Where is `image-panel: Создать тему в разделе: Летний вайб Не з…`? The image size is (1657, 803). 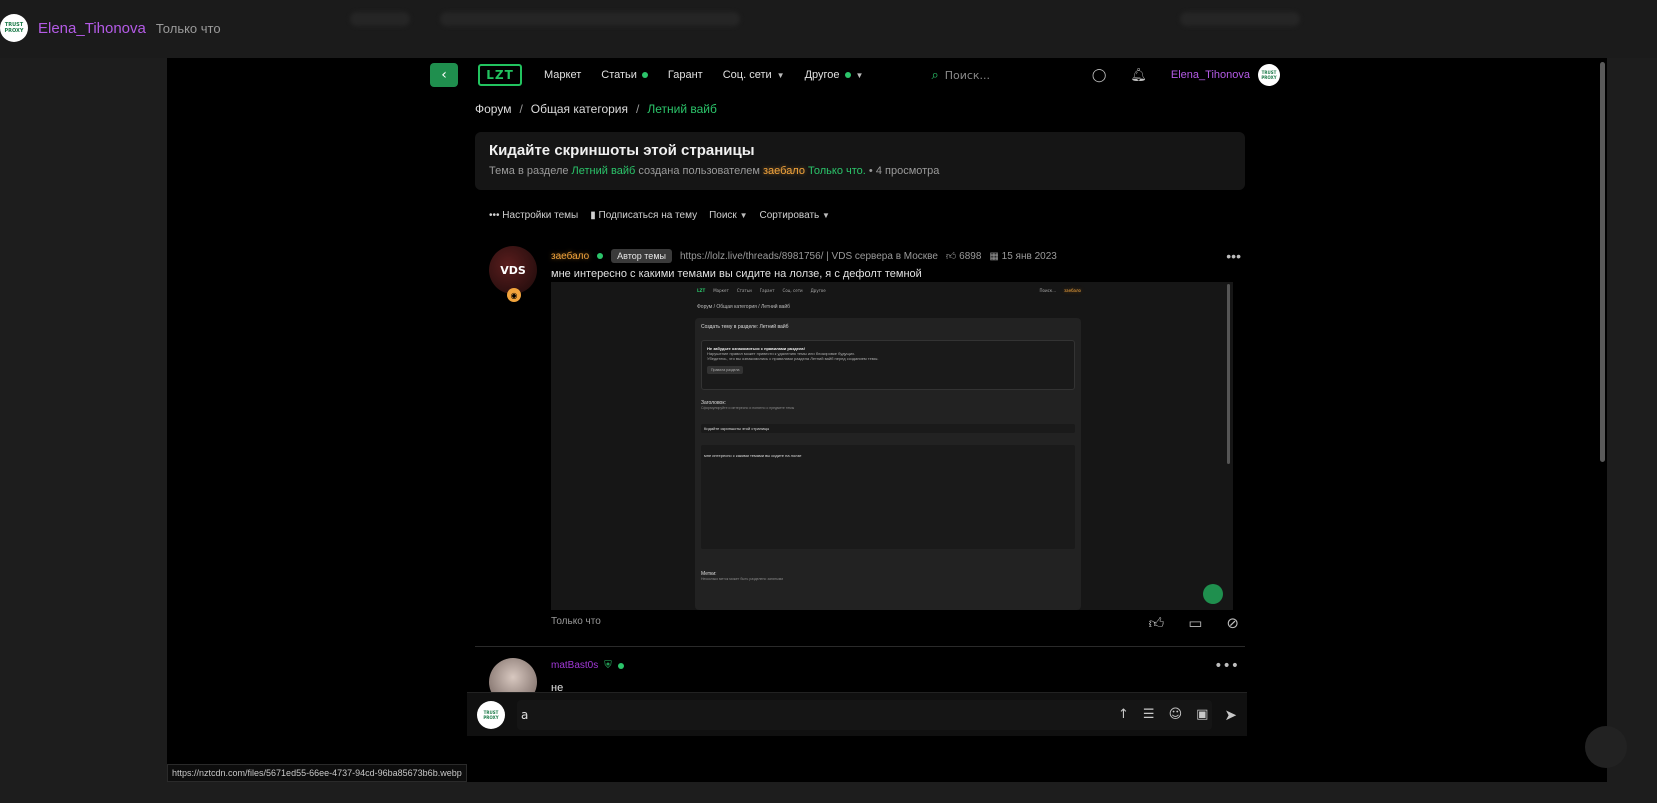
image-panel: Создать тему в разделе: Летний вайб Не з… is located at coordinates (888, 464).